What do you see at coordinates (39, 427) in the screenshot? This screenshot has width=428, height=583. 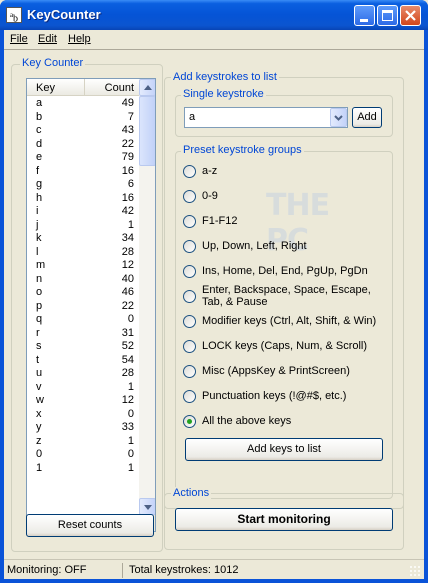 I see `list-item-key: y` at bounding box center [39, 427].